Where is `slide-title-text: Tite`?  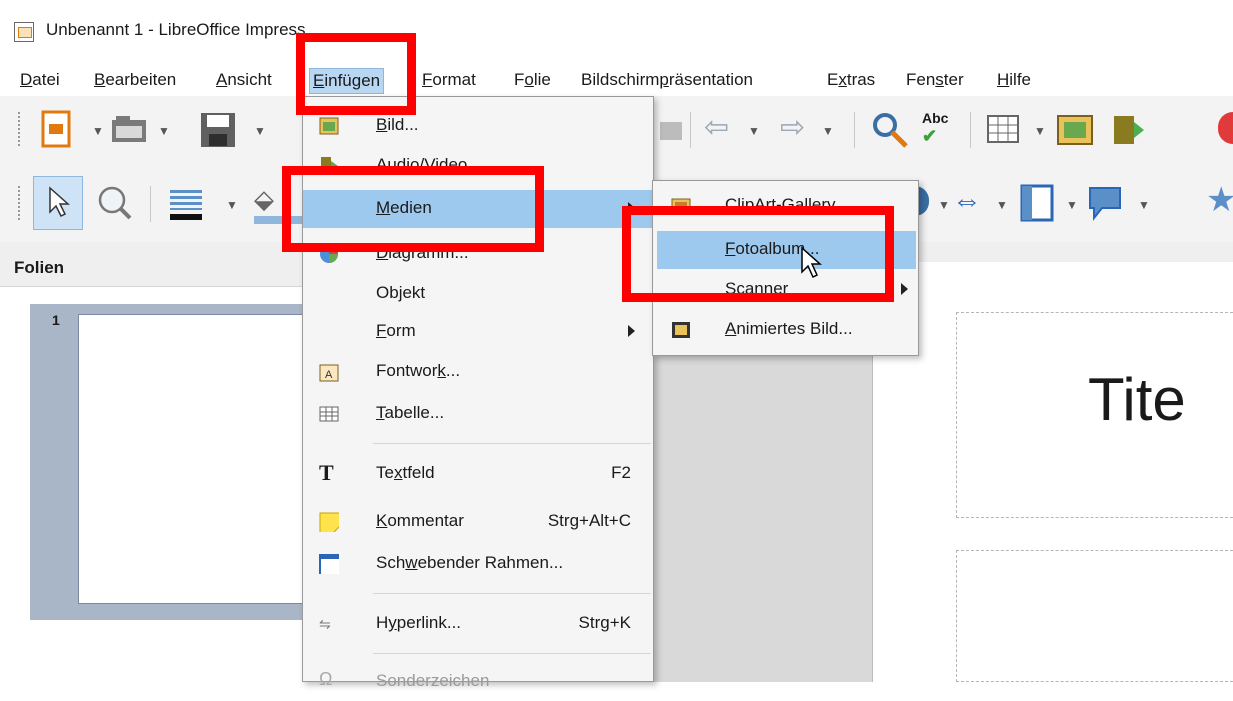
slide-title-text: Tite is located at coordinates (1137, 399).